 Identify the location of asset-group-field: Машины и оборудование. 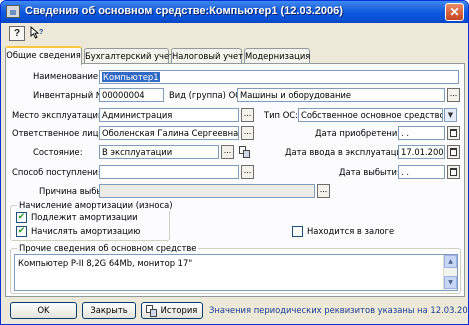
(341, 95).